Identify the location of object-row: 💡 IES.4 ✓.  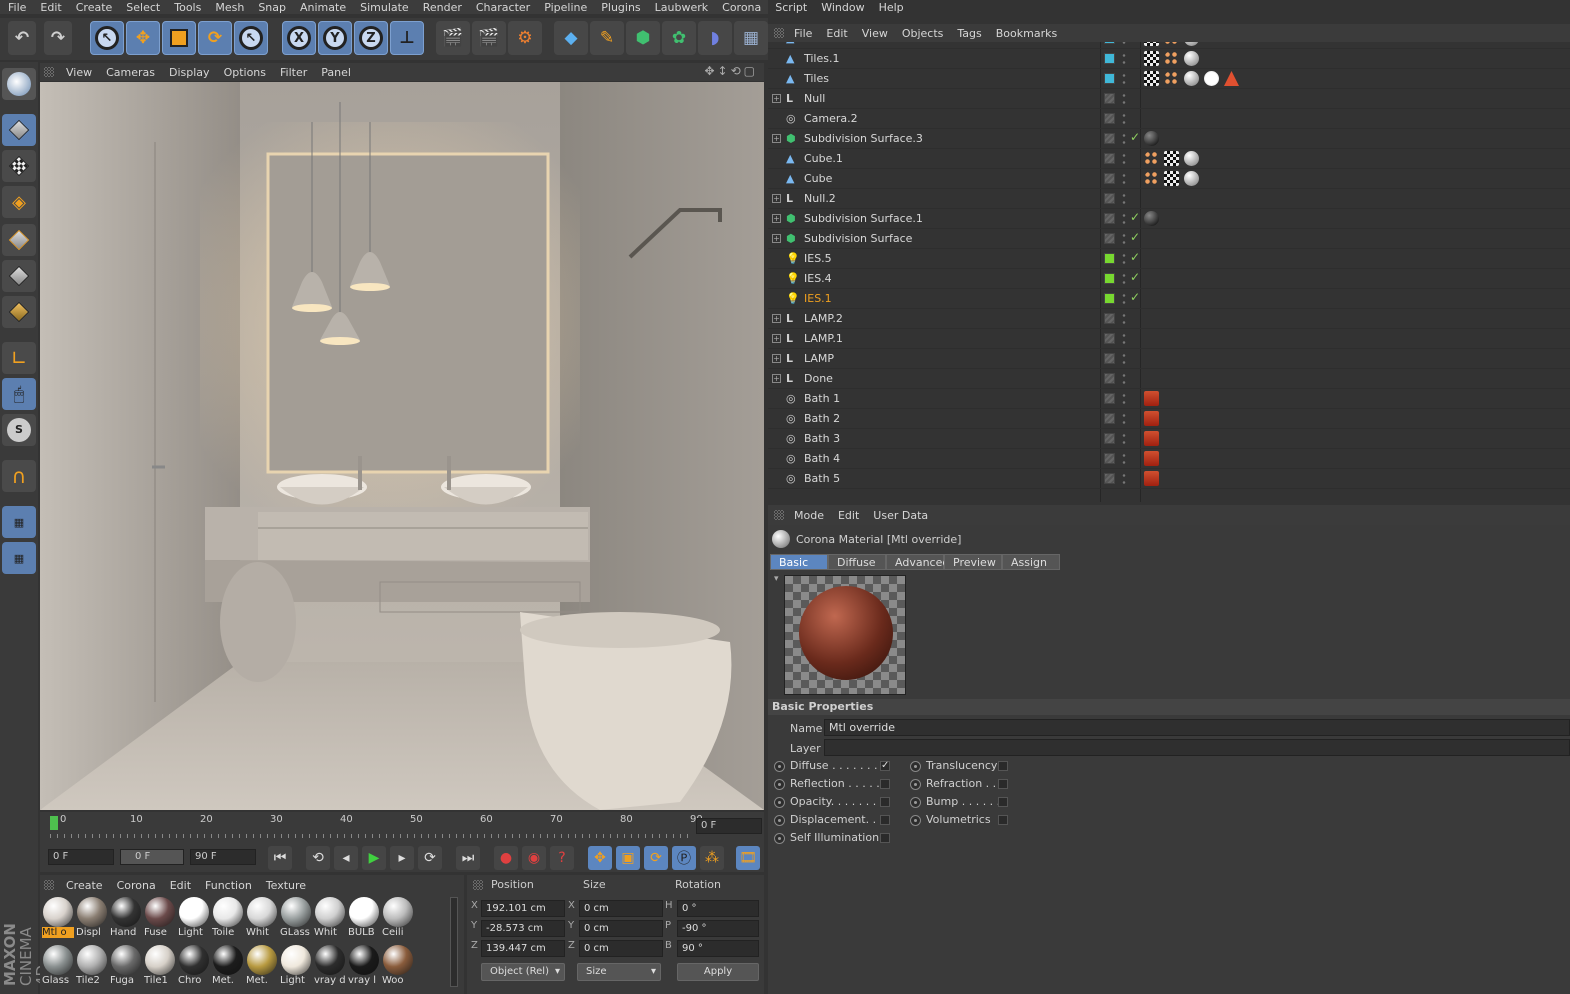
(1169, 279).